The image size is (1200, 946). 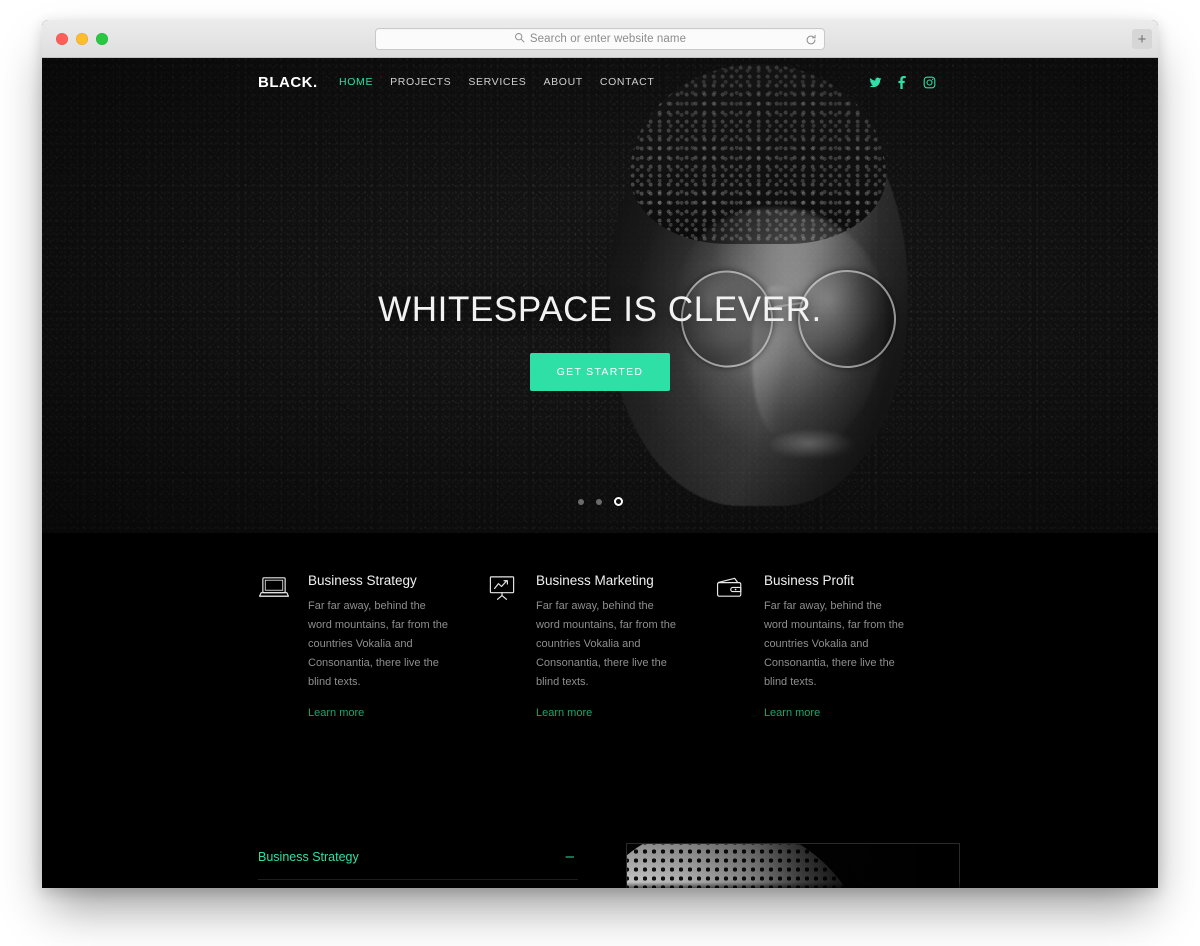 I want to click on nav-item-projects: PROJECTS, so click(x=420, y=82).